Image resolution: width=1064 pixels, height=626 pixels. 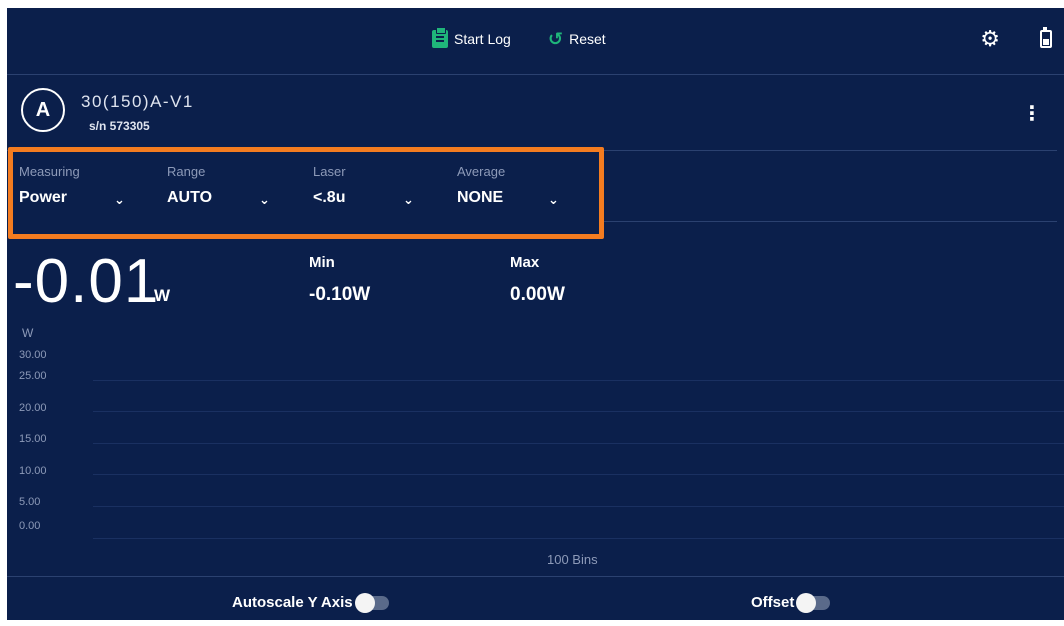 I want to click on laser-label: Laser, so click(x=329, y=171).